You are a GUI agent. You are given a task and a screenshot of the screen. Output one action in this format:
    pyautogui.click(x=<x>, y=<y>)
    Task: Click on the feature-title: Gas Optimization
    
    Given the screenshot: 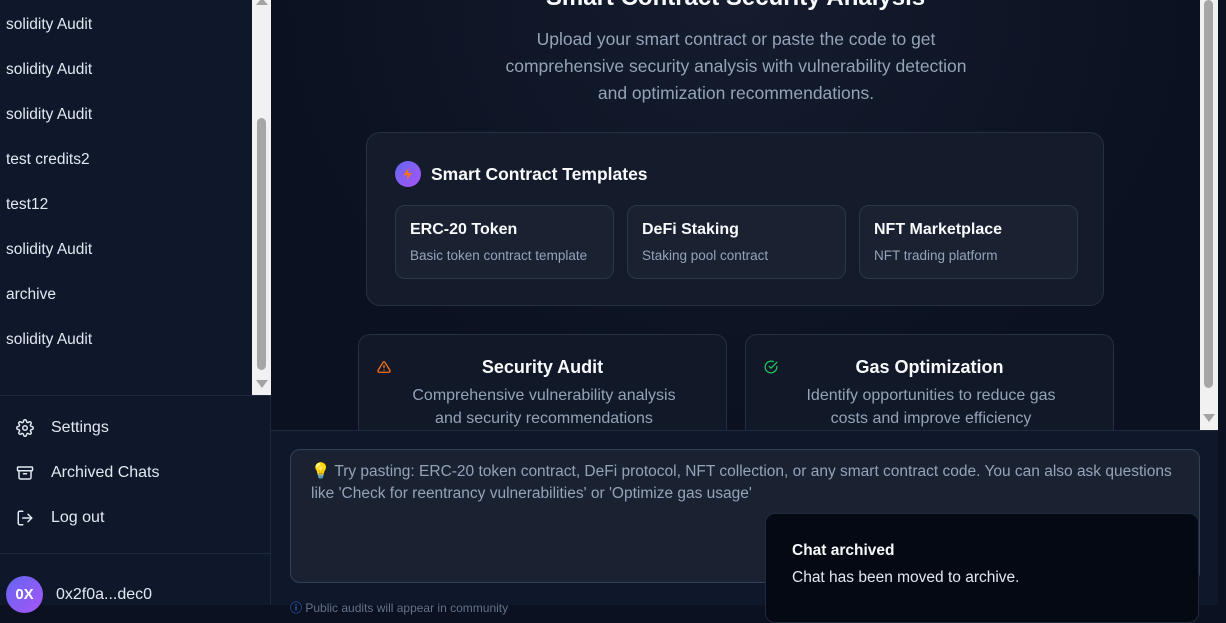 What is the action you would take?
    pyautogui.click(x=929, y=367)
    